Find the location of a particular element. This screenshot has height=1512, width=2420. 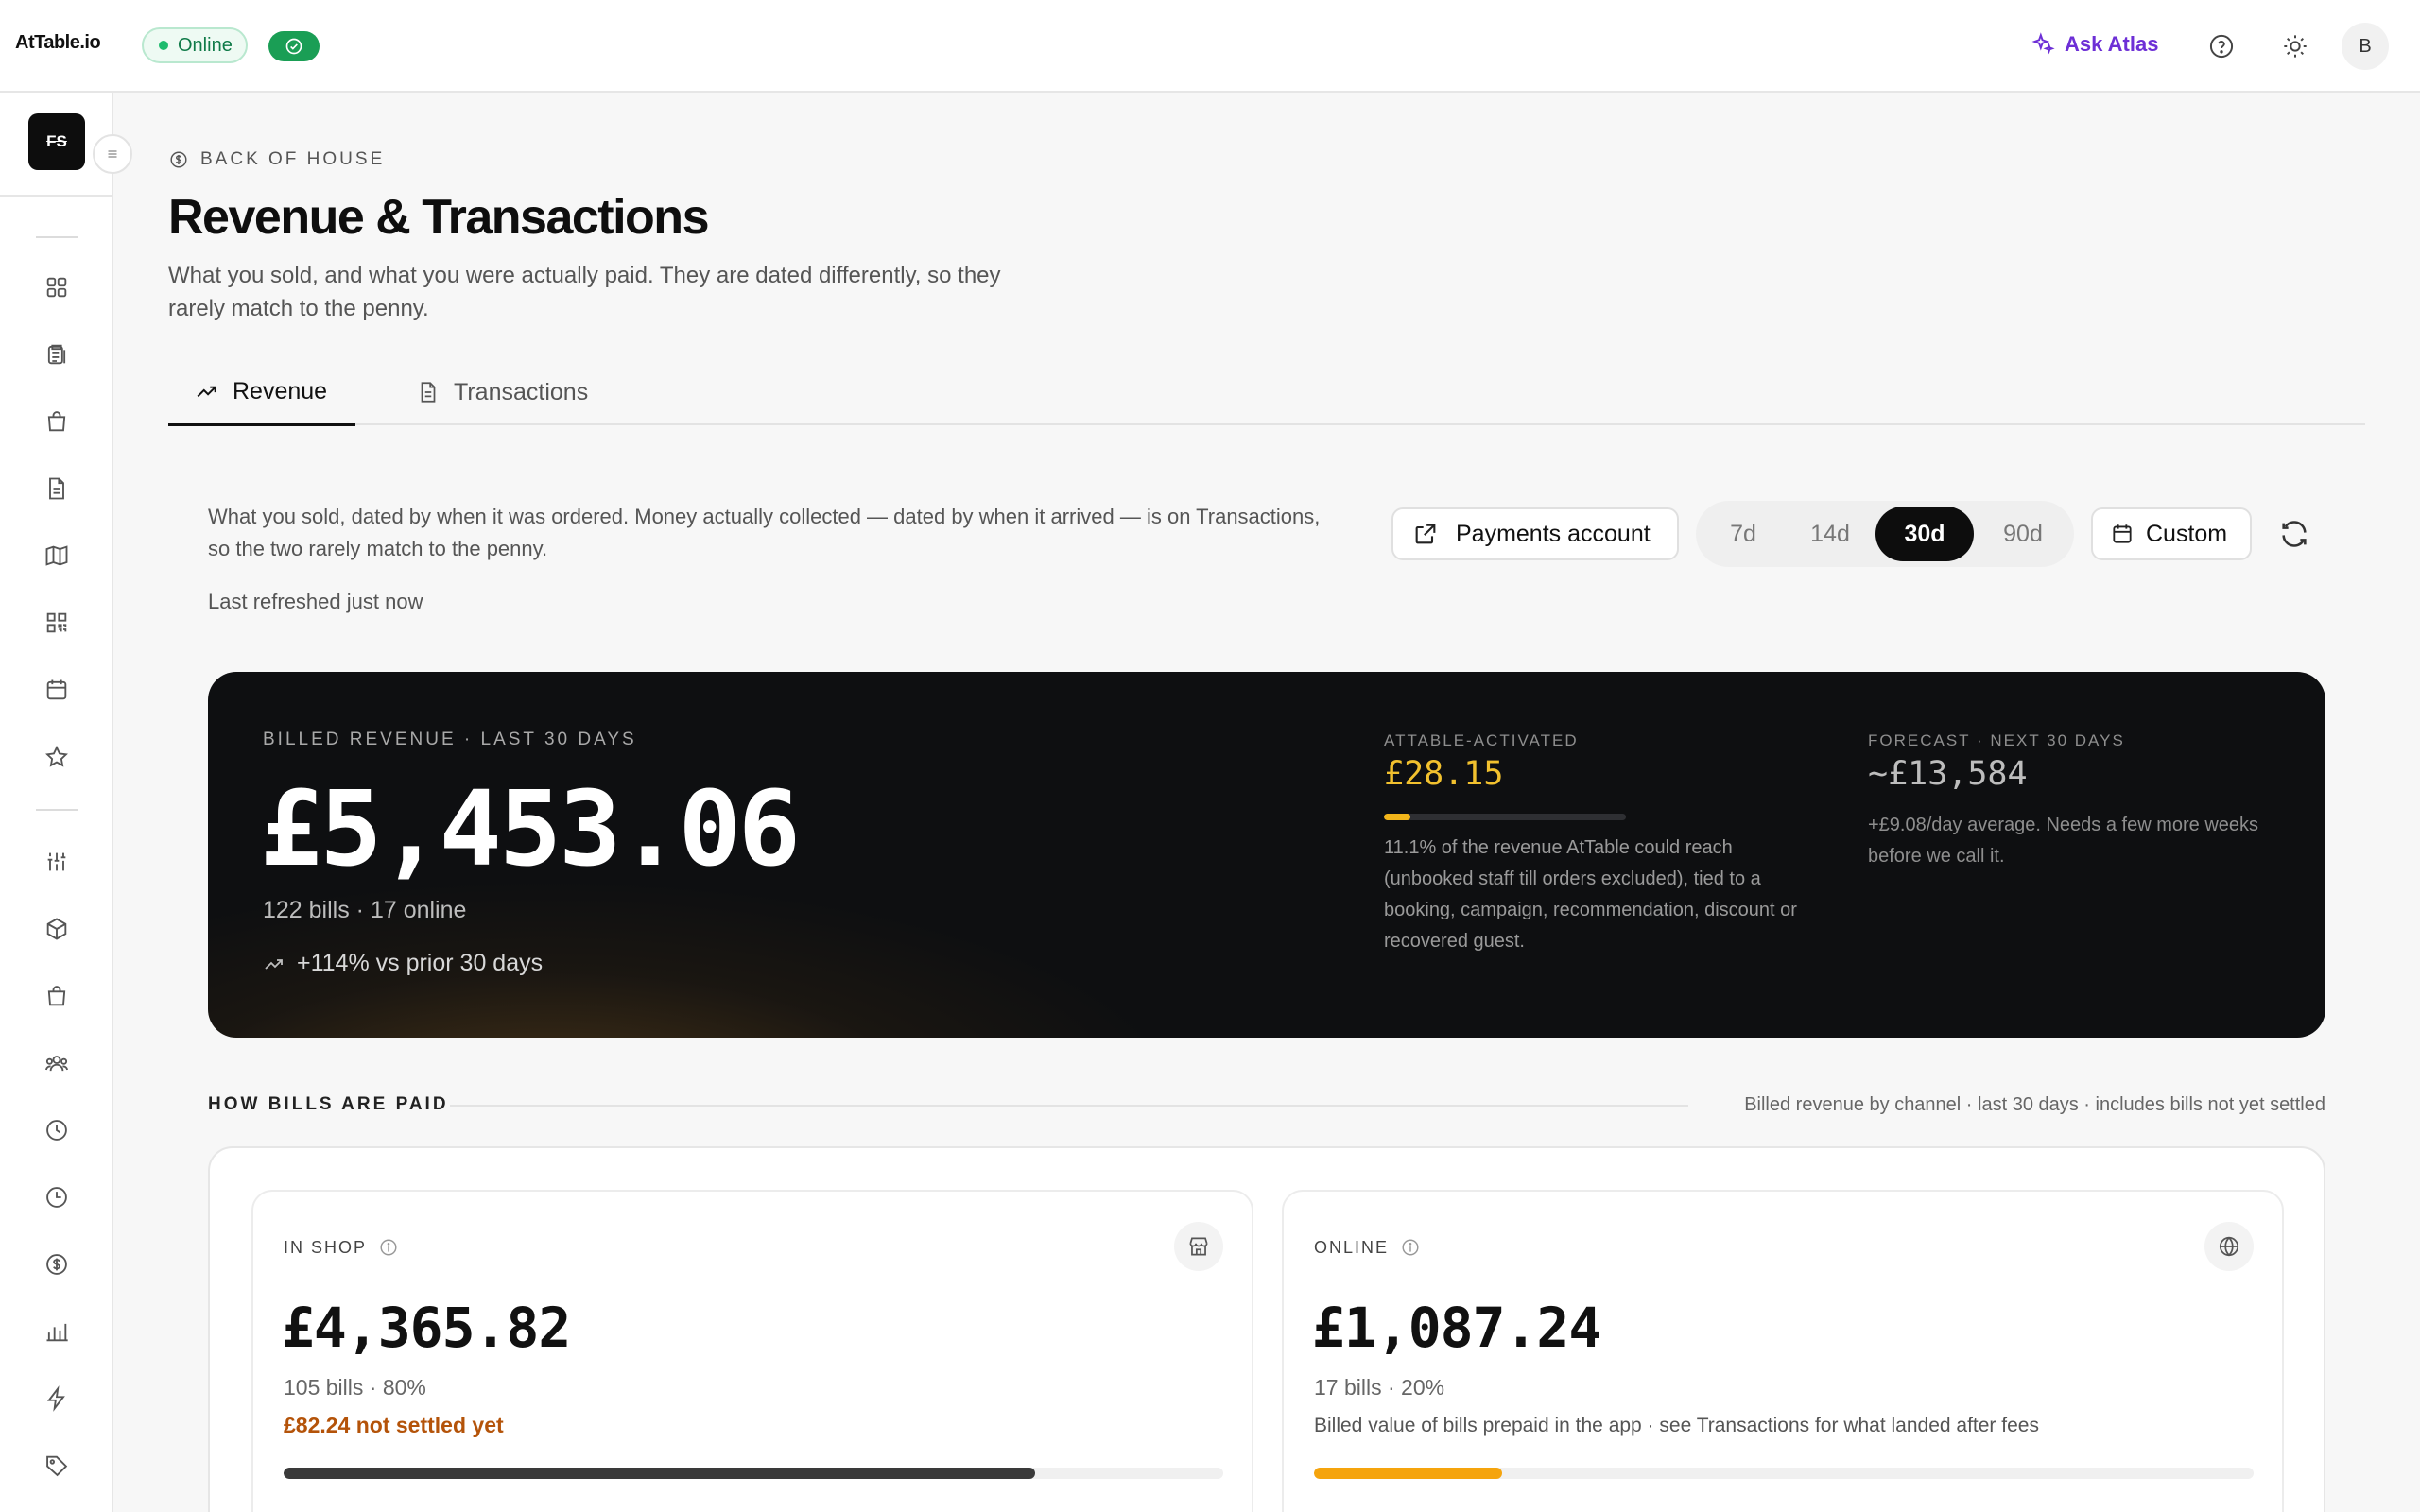

ask-atlas-button: Ask Atlas is located at coordinates (2094, 44).